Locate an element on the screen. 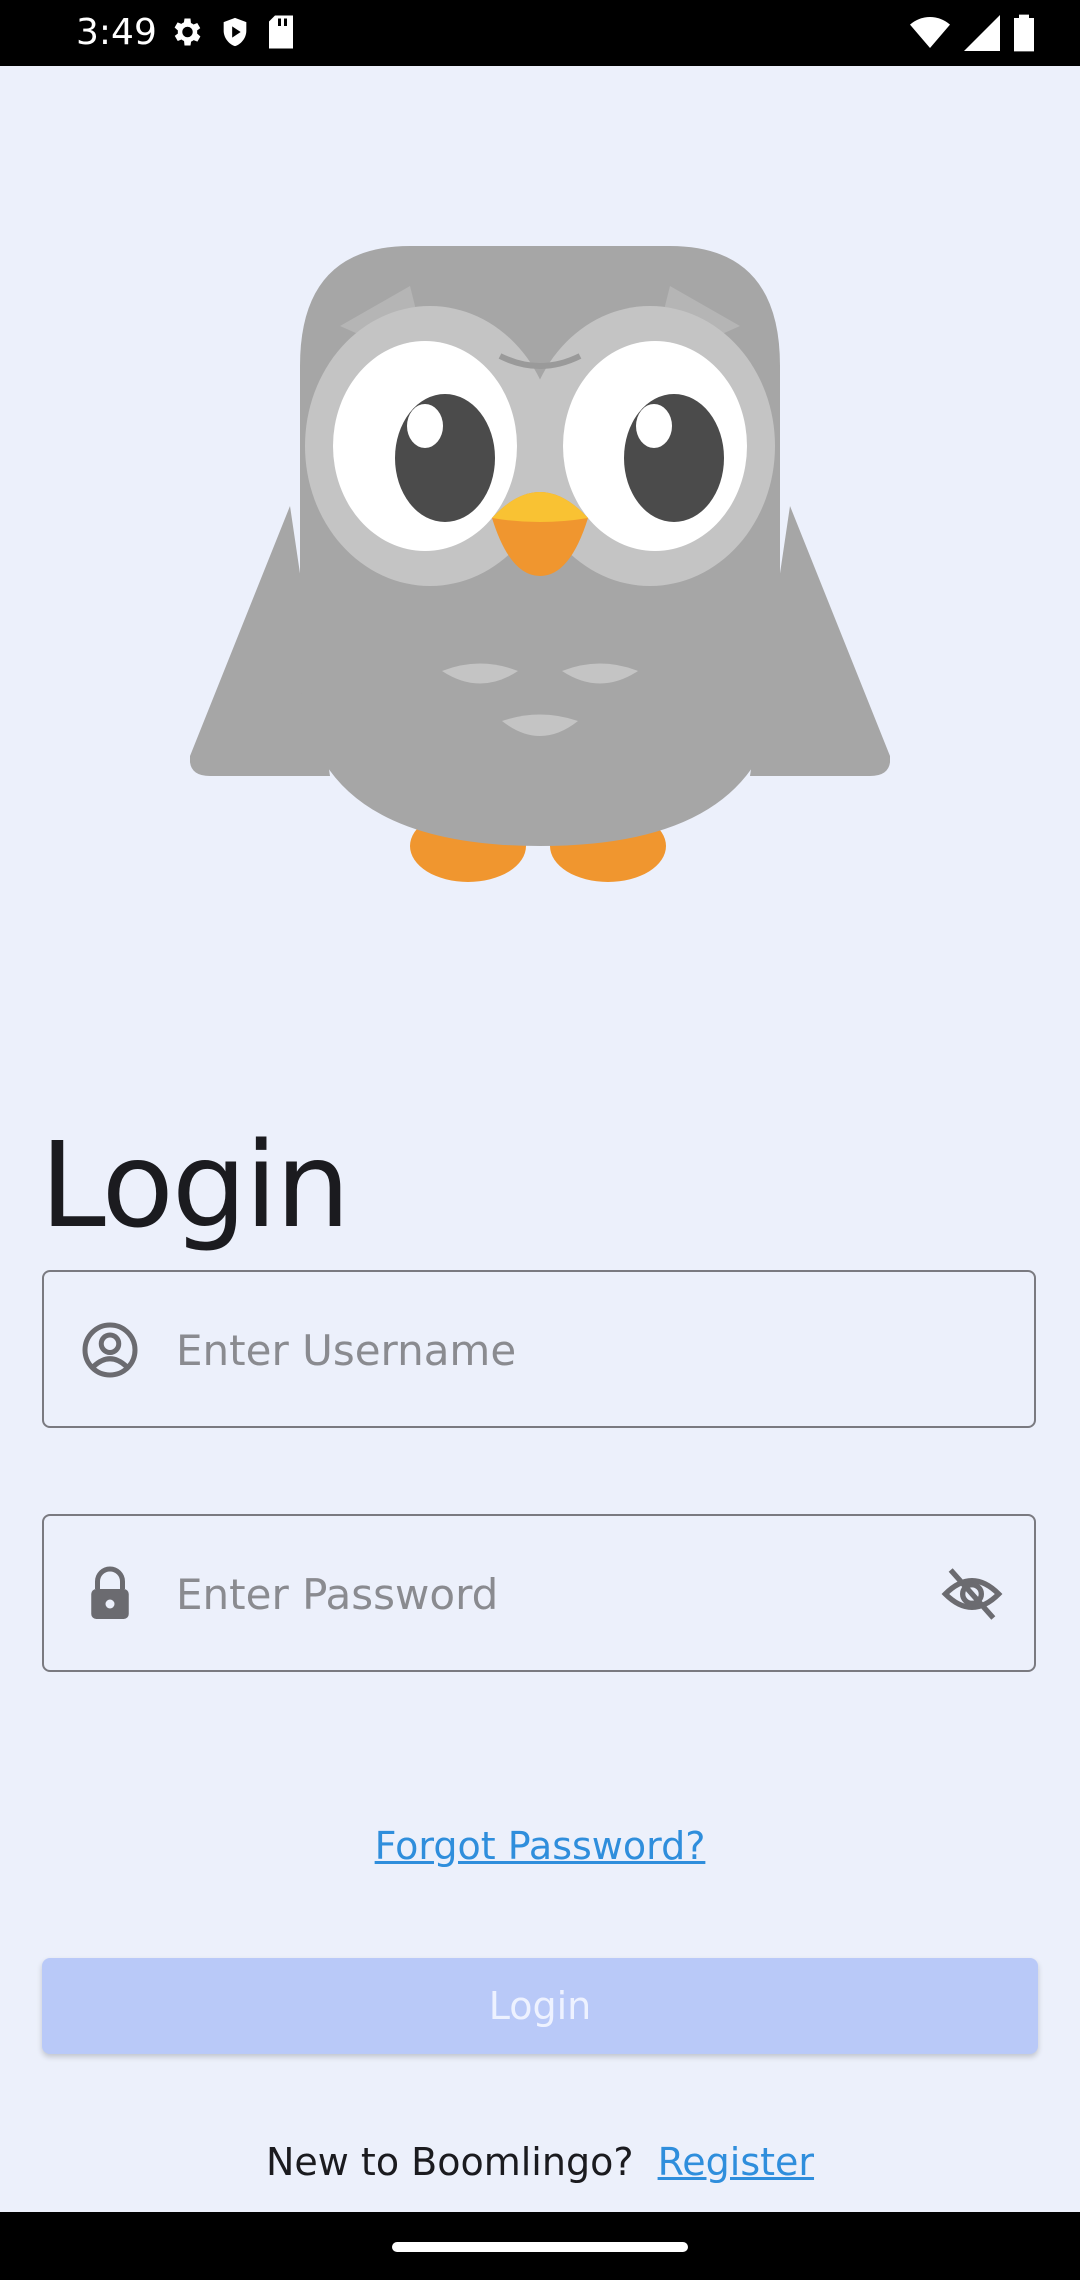 The image size is (1080, 2280). login-button: Login is located at coordinates (540, 2006).